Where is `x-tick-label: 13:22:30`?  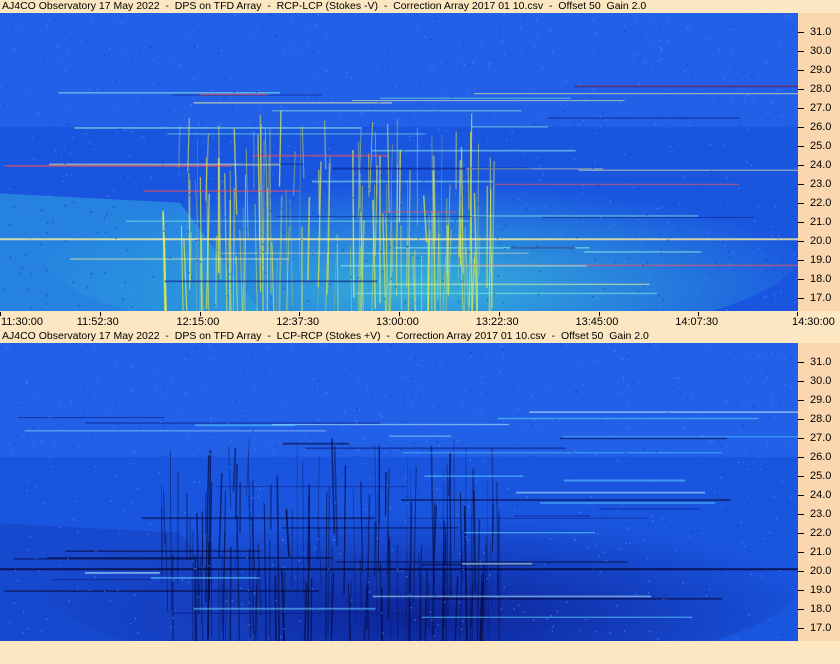
x-tick-label: 13:22:30 is located at coordinates (497, 322).